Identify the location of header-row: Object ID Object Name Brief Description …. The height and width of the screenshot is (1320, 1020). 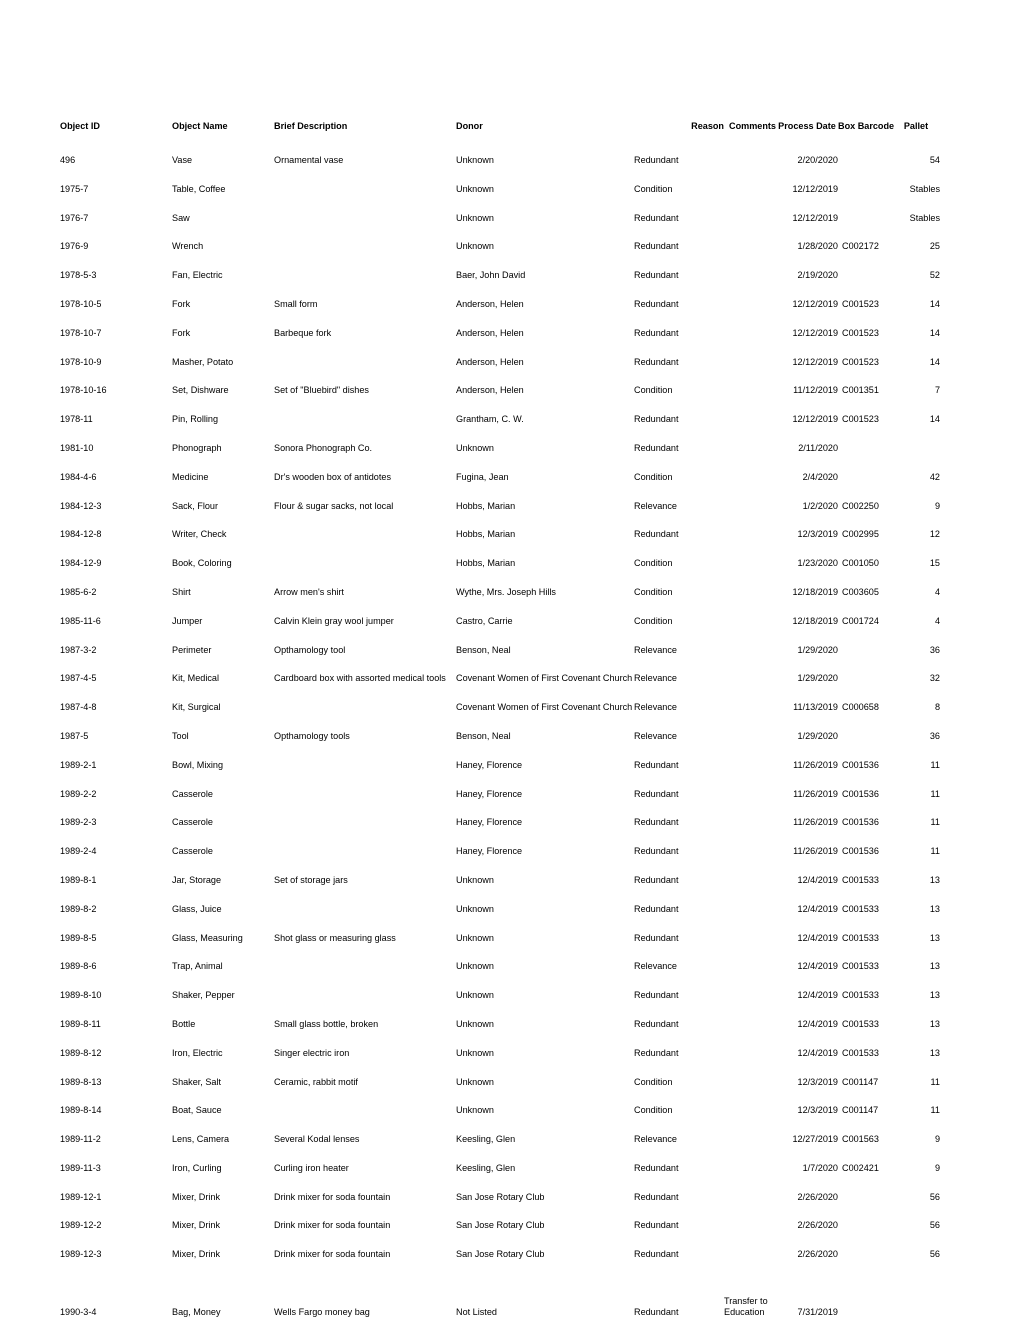
(500, 131).